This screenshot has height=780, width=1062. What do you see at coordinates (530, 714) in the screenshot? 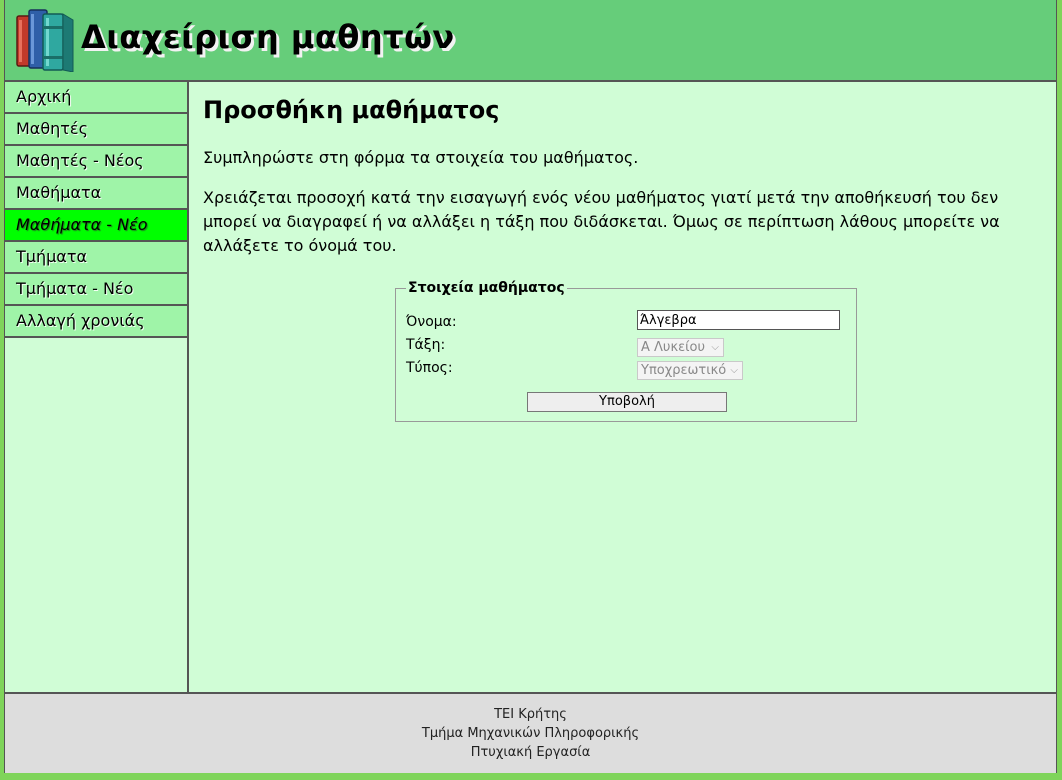
I see `footer-institution: ΤΕΙ Κρήτης` at bounding box center [530, 714].